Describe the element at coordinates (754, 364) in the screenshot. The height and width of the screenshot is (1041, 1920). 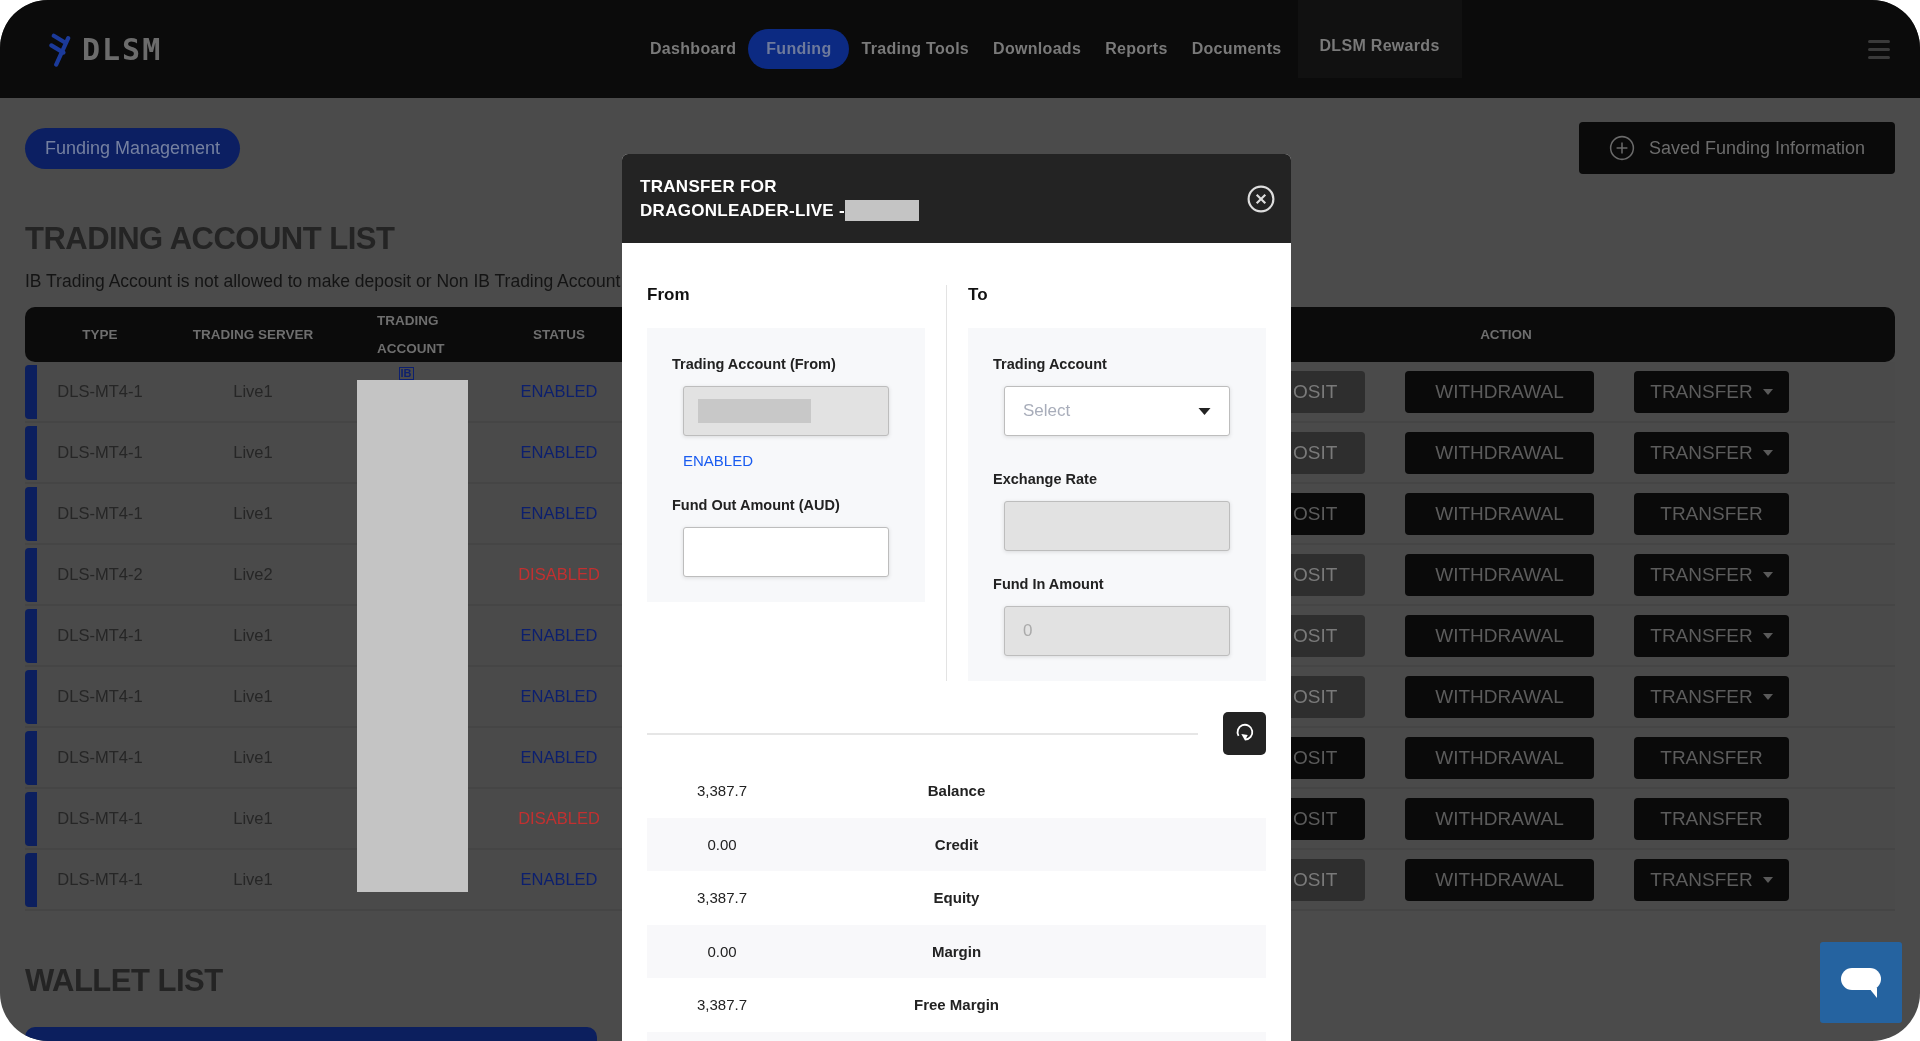
I see `field-label: Trading Account (From)` at that location.